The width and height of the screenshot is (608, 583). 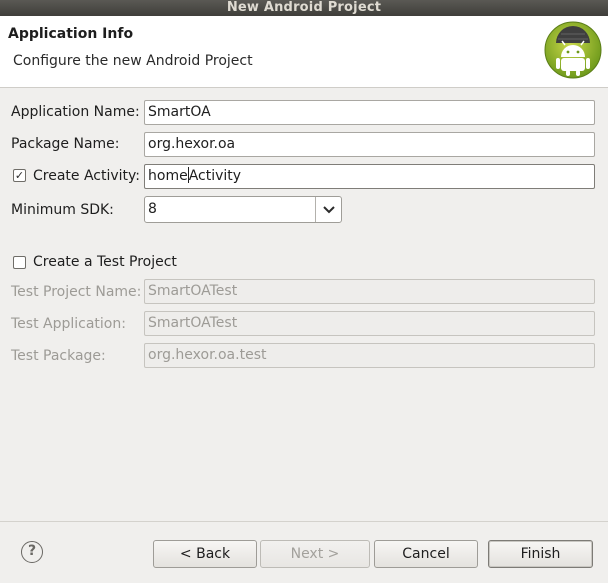 What do you see at coordinates (304, 521) in the screenshot?
I see `button-bar-divider` at bounding box center [304, 521].